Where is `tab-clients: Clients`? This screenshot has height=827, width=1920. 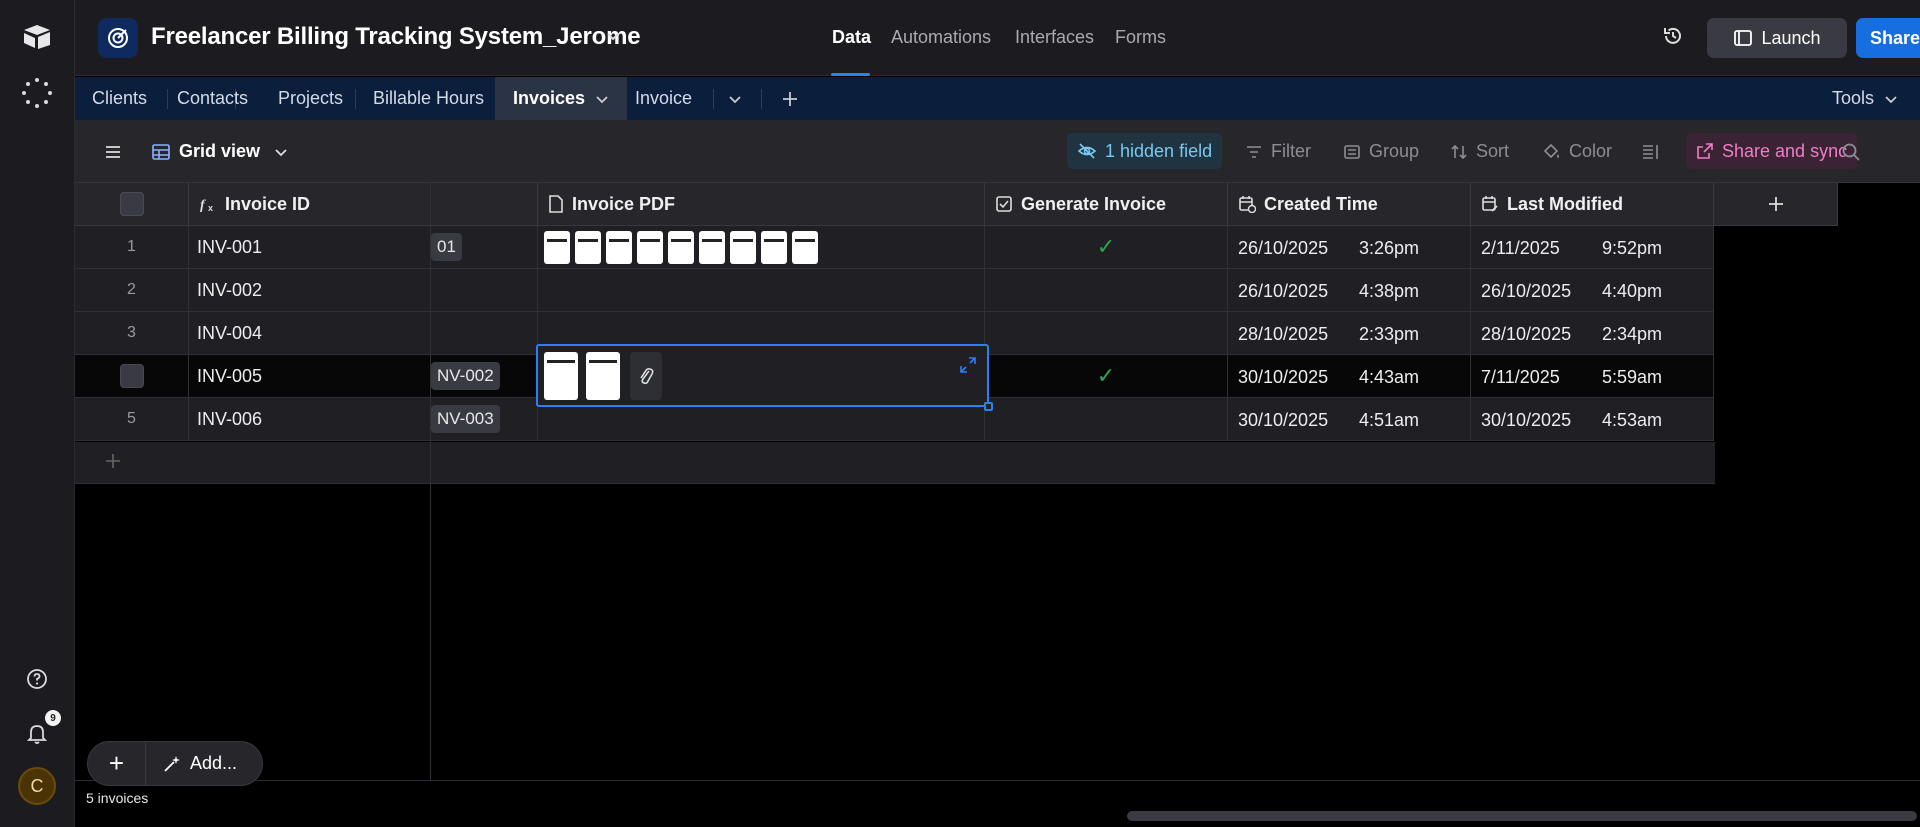 tab-clients: Clients is located at coordinates (119, 98).